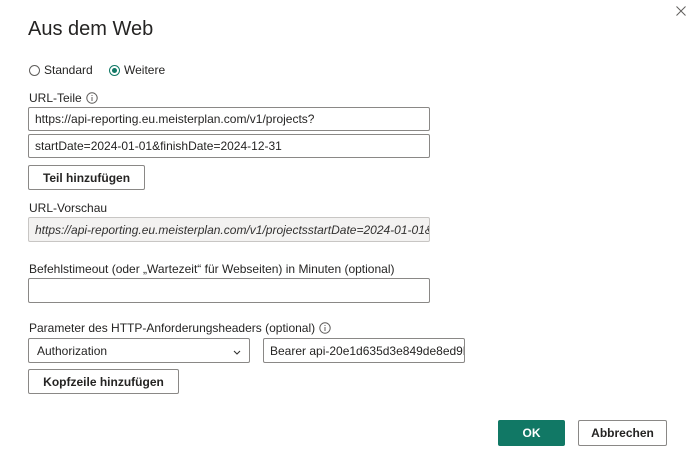 The width and height of the screenshot is (692, 456). Describe the element at coordinates (86, 177) in the screenshot. I see `add-part-button: Teil hinzufügen` at that location.